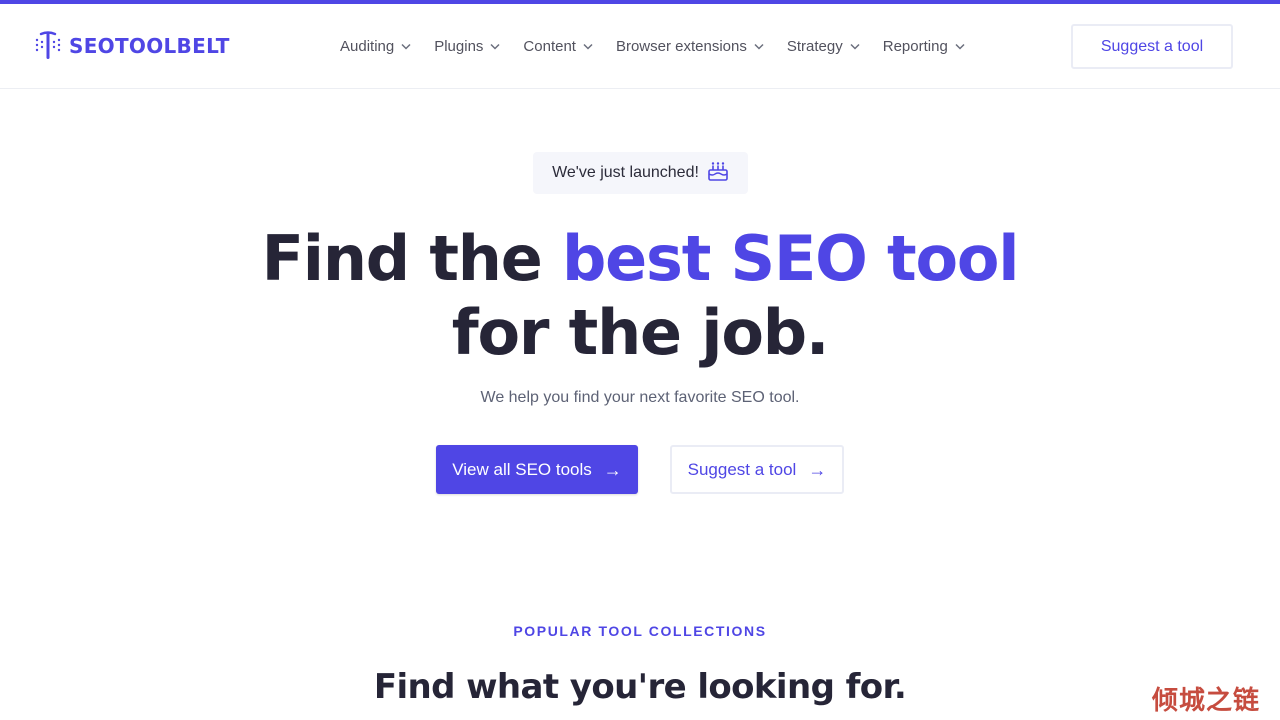 This screenshot has width=1280, height=720. I want to click on watermark-text: 倾城之链, so click(1206, 701).